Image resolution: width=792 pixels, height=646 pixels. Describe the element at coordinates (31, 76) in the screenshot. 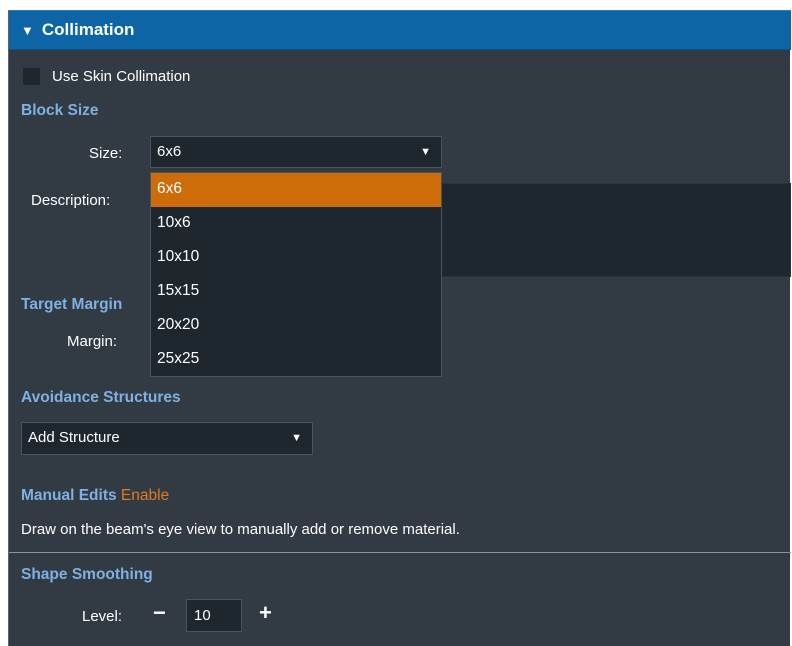

I see `skin-collimation-checkbox` at that location.